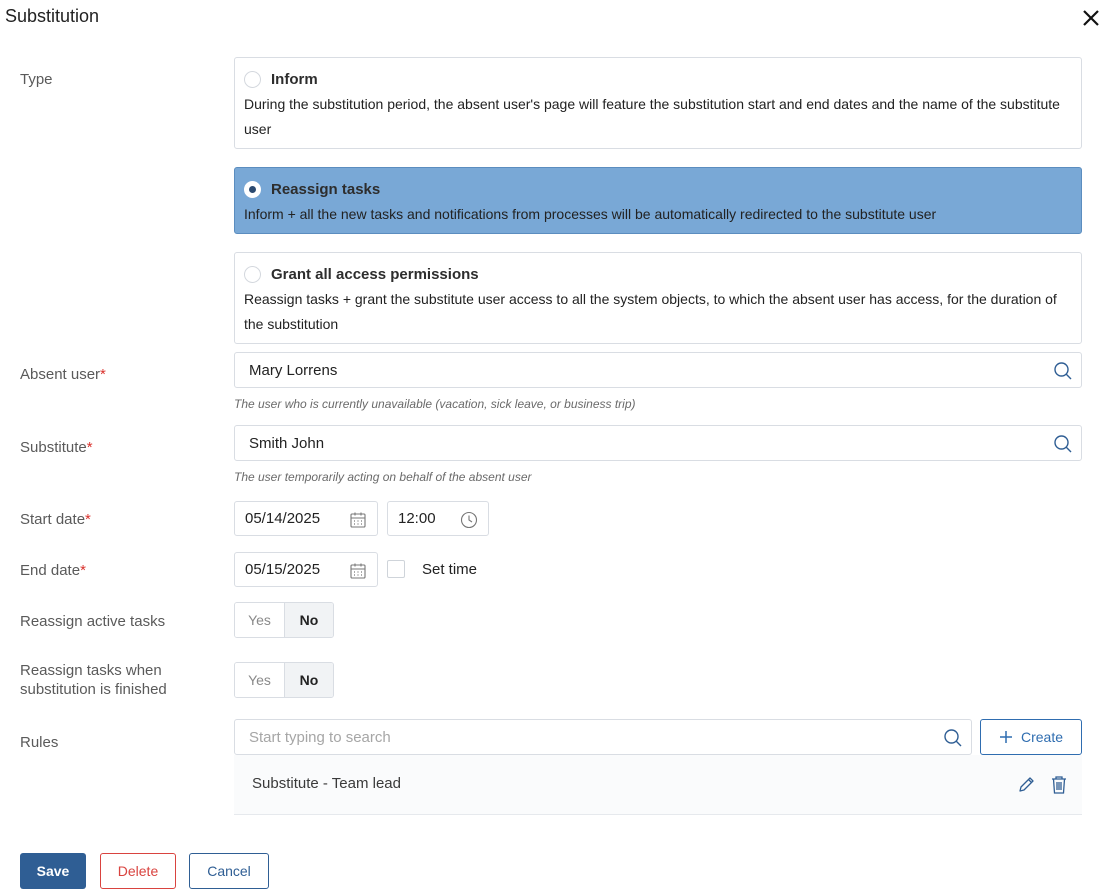 Image resolution: width=1108 pixels, height=890 pixels. Describe the element at coordinates (375, 274) in the screenshot. I see `type-option-title: Grant all access permissions` at that location.